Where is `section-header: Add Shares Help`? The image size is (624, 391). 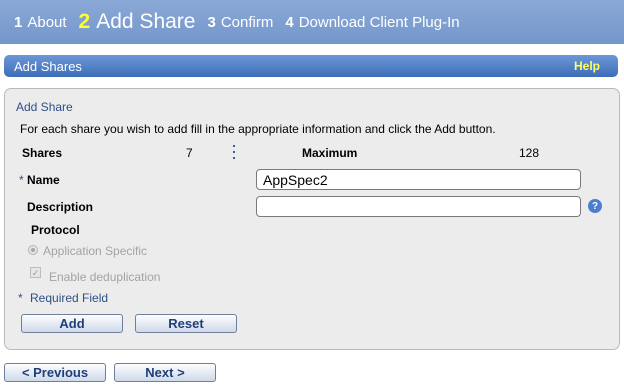 section-header: Add Shares Help is located at coordinates (311, 66).